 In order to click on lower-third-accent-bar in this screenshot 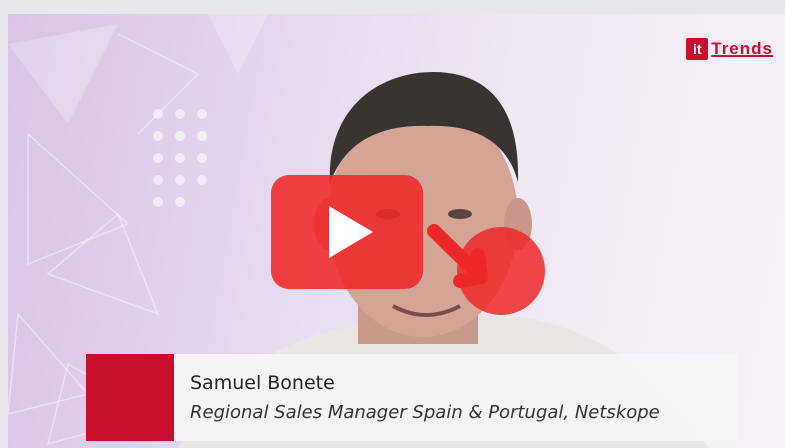, I will do `click(130, 397)`.